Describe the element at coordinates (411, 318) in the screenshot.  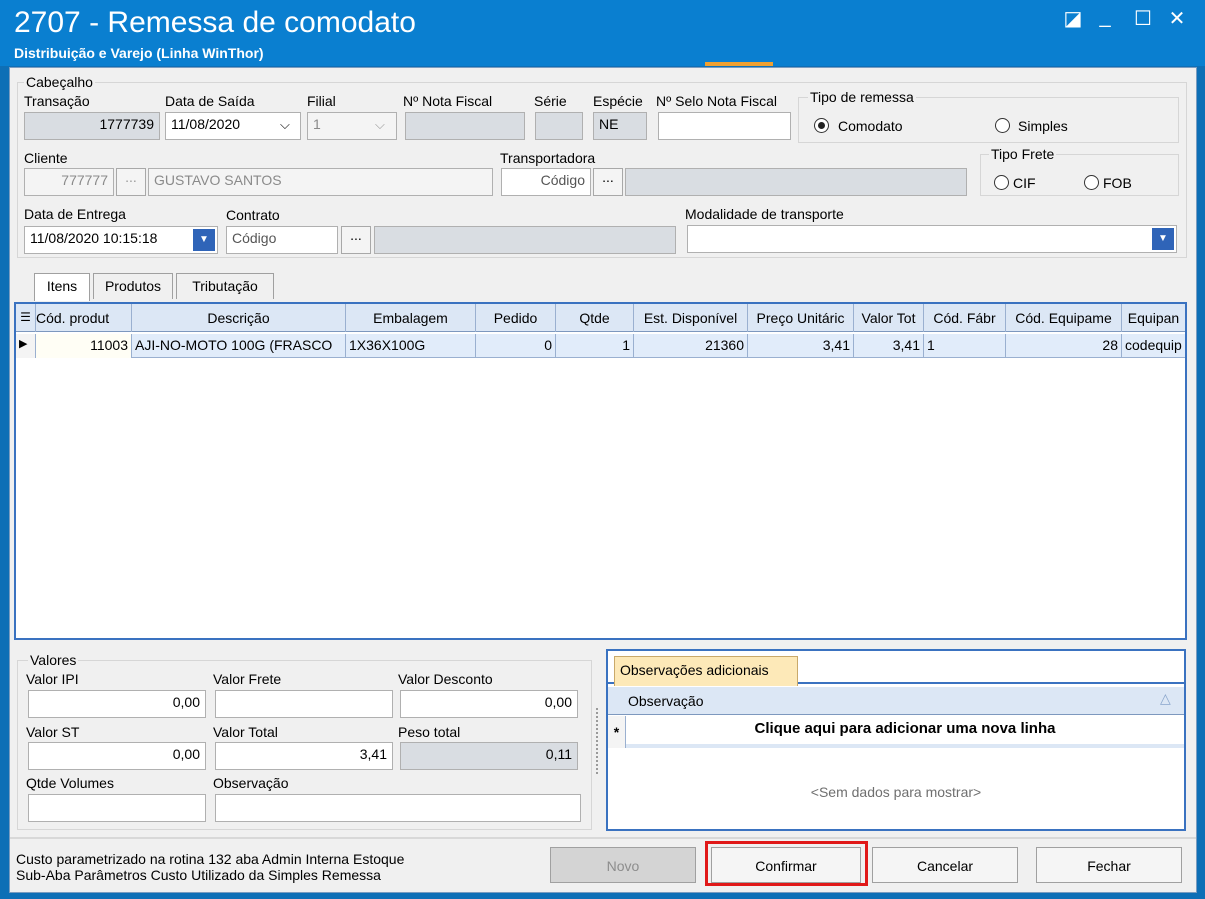
I see `col-embalagem: Embalagem` at that location.